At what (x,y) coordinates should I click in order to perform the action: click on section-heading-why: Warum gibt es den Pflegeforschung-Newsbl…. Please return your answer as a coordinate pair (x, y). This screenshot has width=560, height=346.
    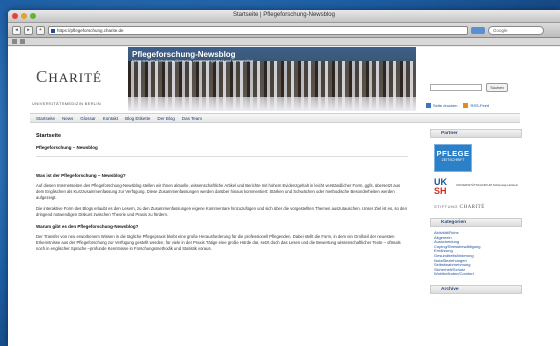
    Looking at the image, I should click on (87, 226).